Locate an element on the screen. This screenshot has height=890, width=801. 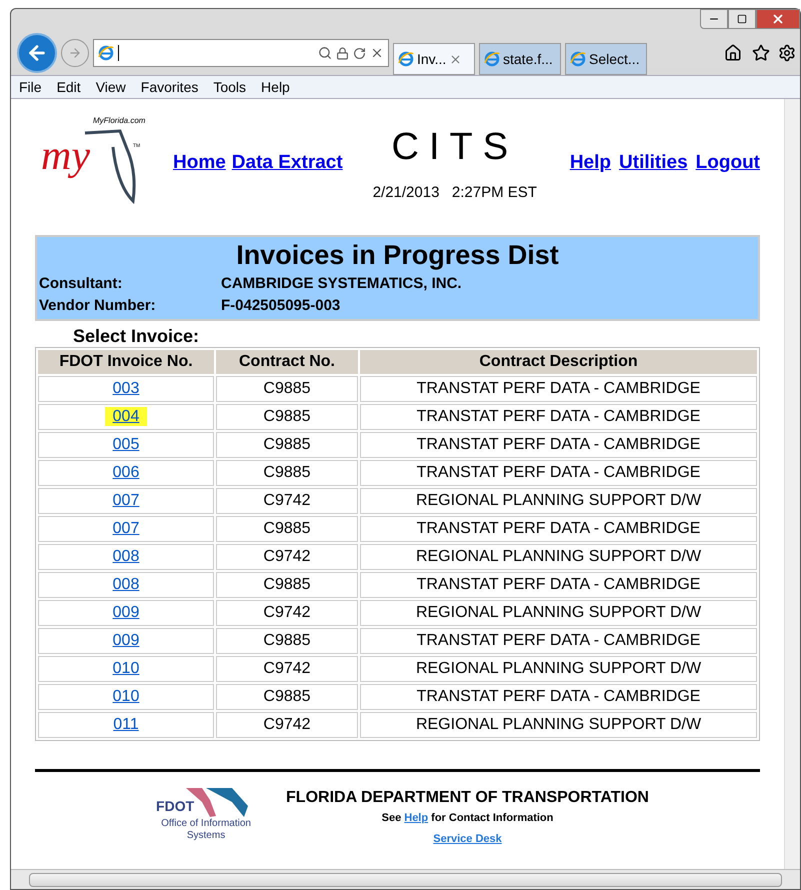
help-link: Help is located at coordinates (416, 818).